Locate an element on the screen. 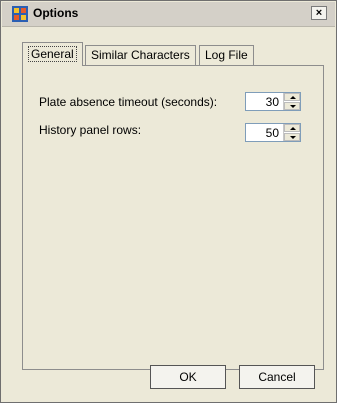  plate-absence-timeout-label: Plate absence timeout (seconds): is located at coordinates (128, 102).